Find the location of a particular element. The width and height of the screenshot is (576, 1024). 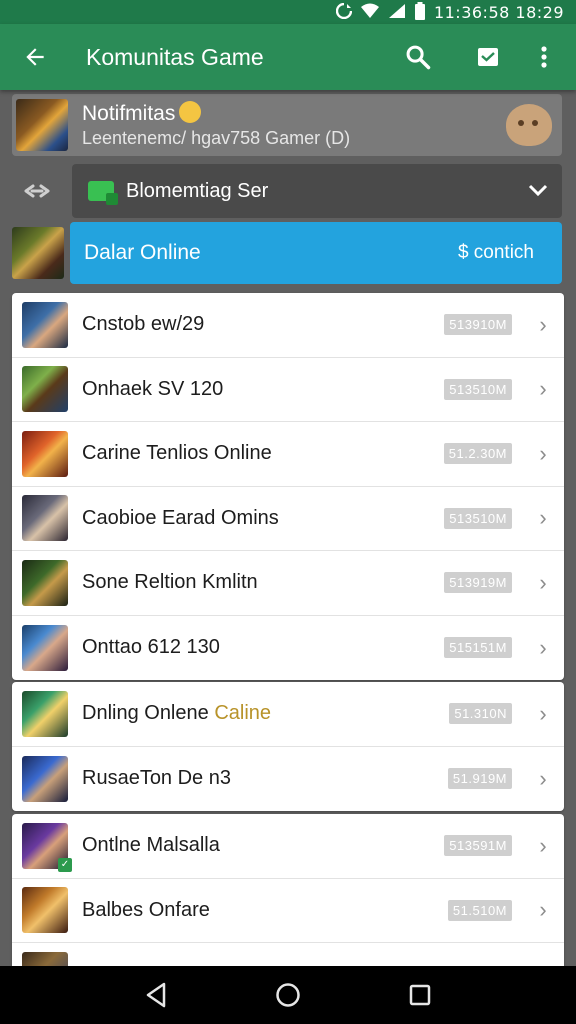

battery-icon is located at coordinates (420, 12).